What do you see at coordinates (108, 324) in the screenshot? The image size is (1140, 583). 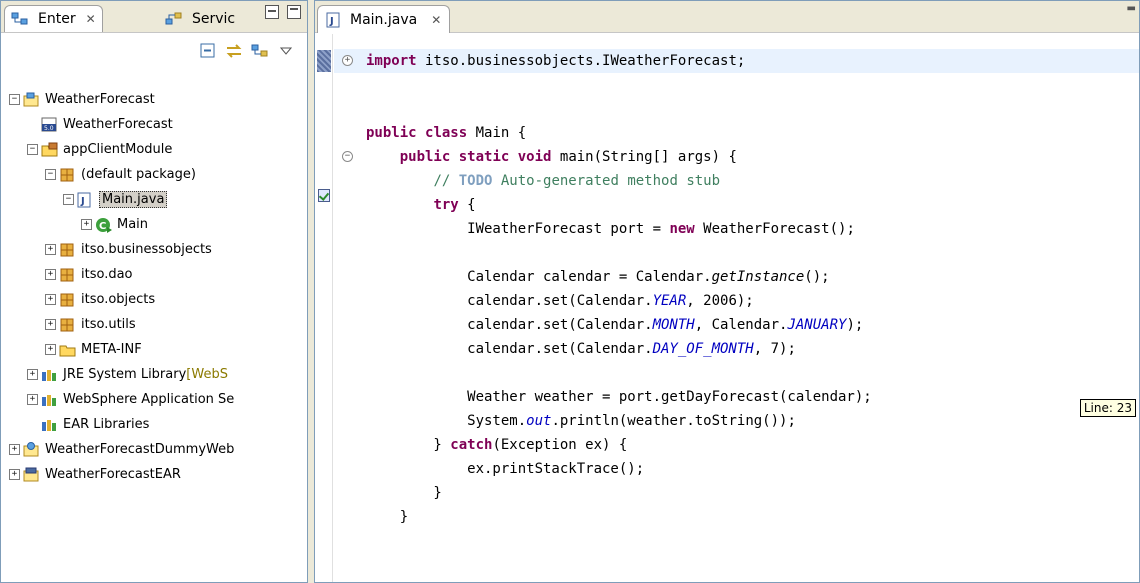 I see `tree-item-label: itso.utils` at bounding box center [108, 324].